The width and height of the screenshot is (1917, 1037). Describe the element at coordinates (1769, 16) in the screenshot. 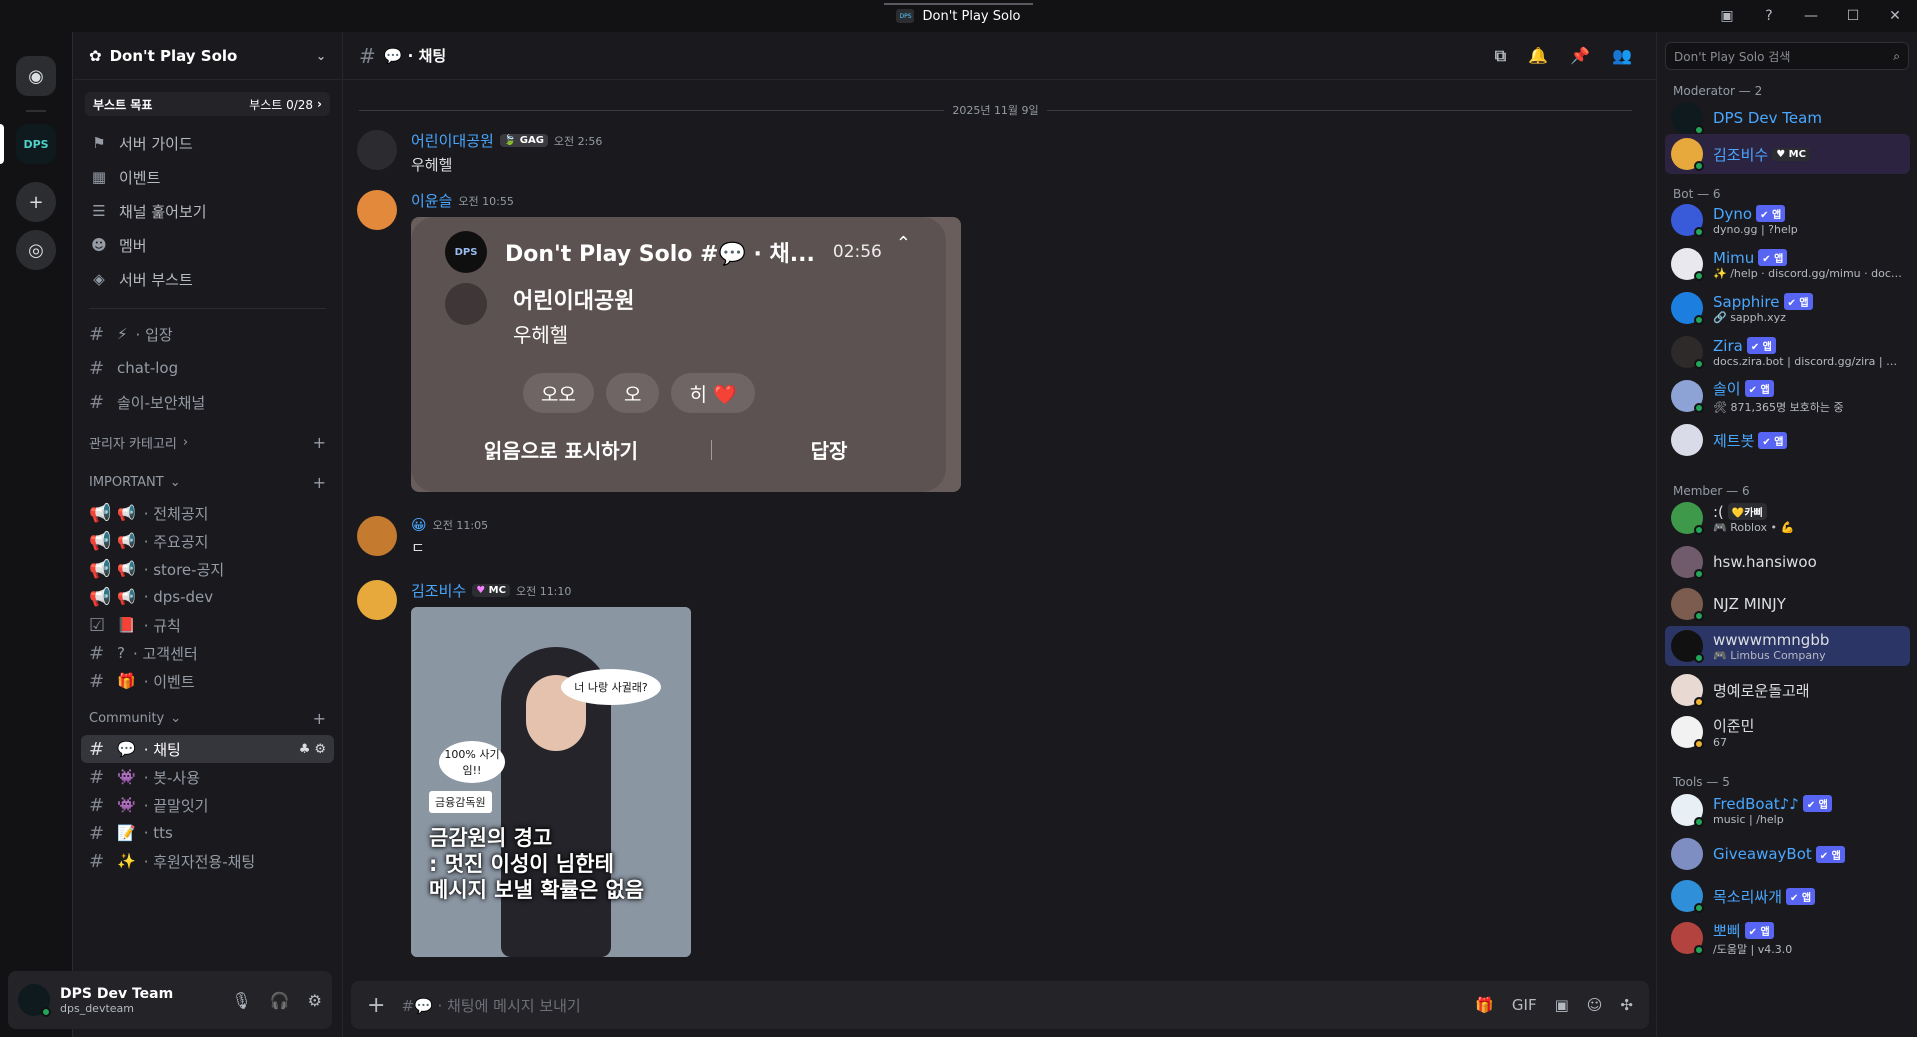

I see `help-icon: ?` at that location.